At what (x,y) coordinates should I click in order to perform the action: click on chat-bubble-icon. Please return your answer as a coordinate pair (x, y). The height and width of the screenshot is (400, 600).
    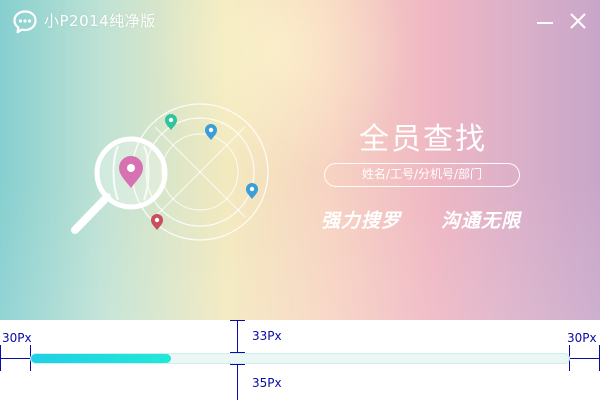
    Looking at the image, I should click on (25, 22).